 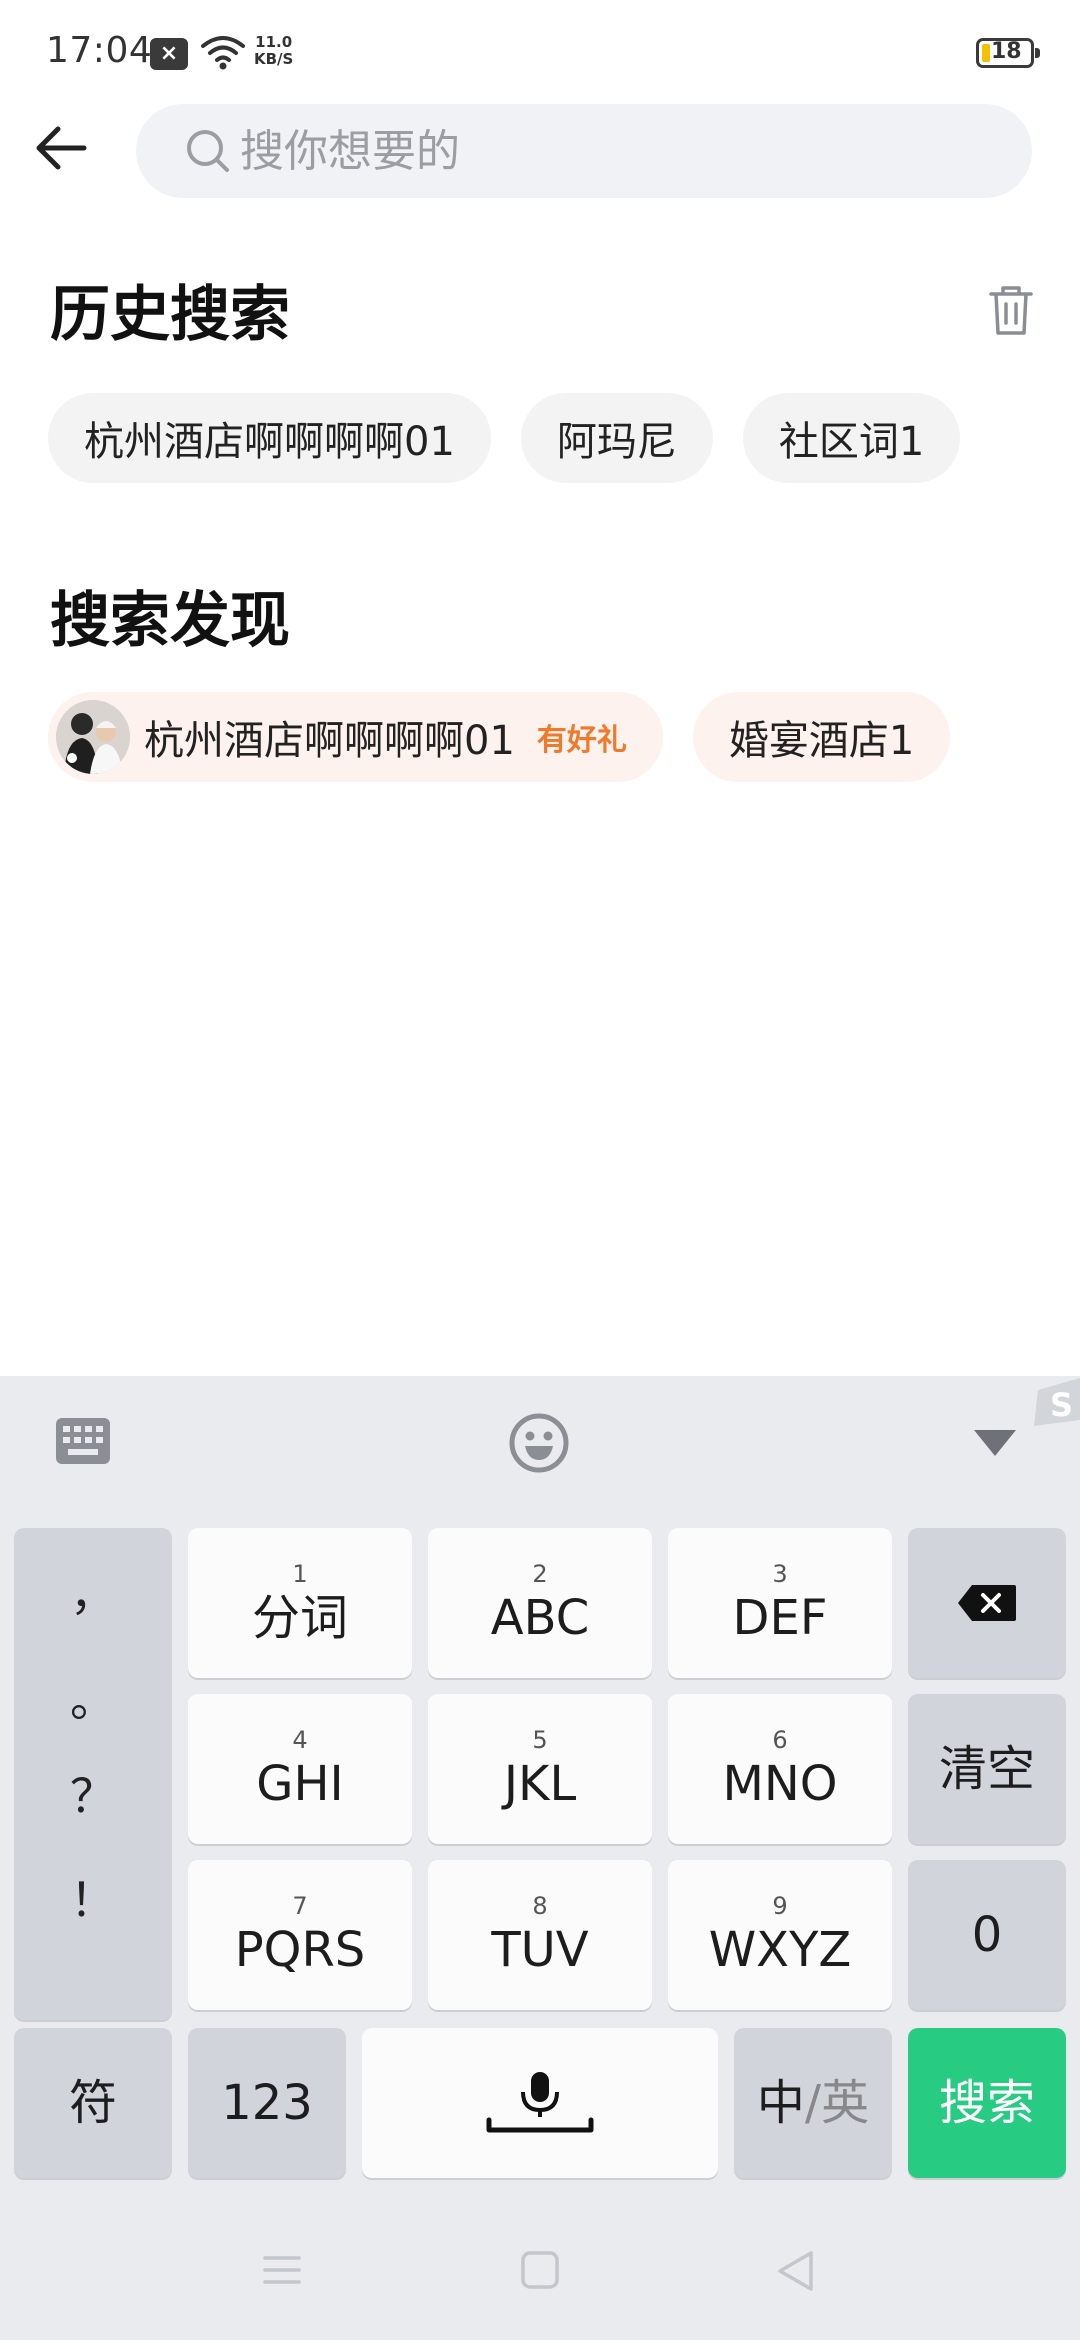 I want to click on emoji-icon, so click(x=539, y=1443).